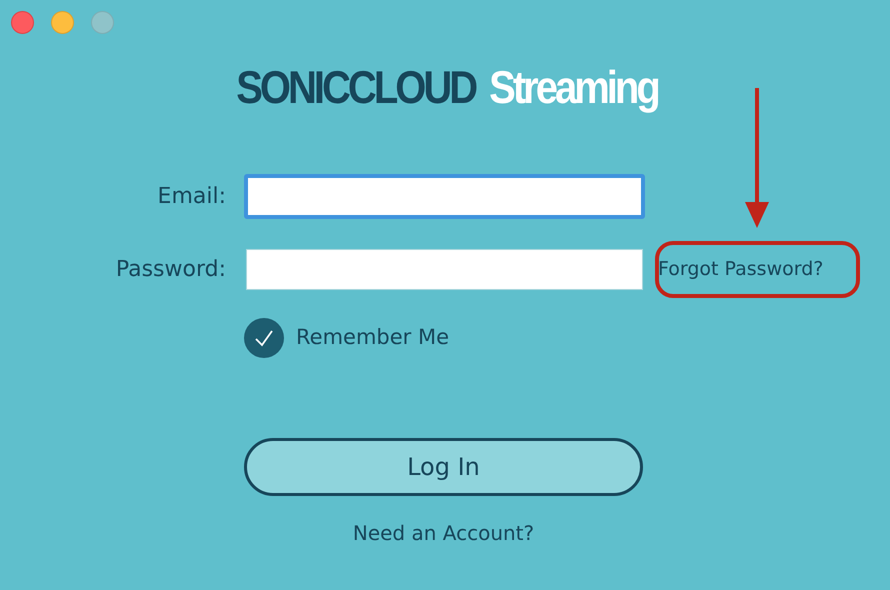 This screenshot has width=890, height=590. What do you see at coordinates (62, 22) in the screenshot?
I see `minimize-window-icon` at bounding box center [62, 22].